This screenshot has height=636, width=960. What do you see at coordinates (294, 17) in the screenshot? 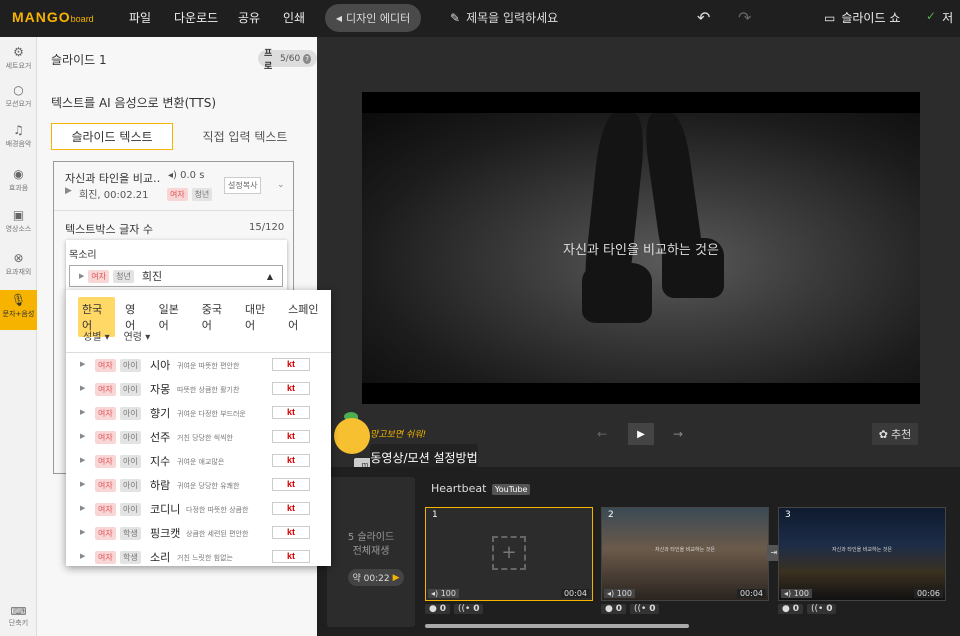
I see `menu-print: 인쇄` at bounding box center [294, 17].